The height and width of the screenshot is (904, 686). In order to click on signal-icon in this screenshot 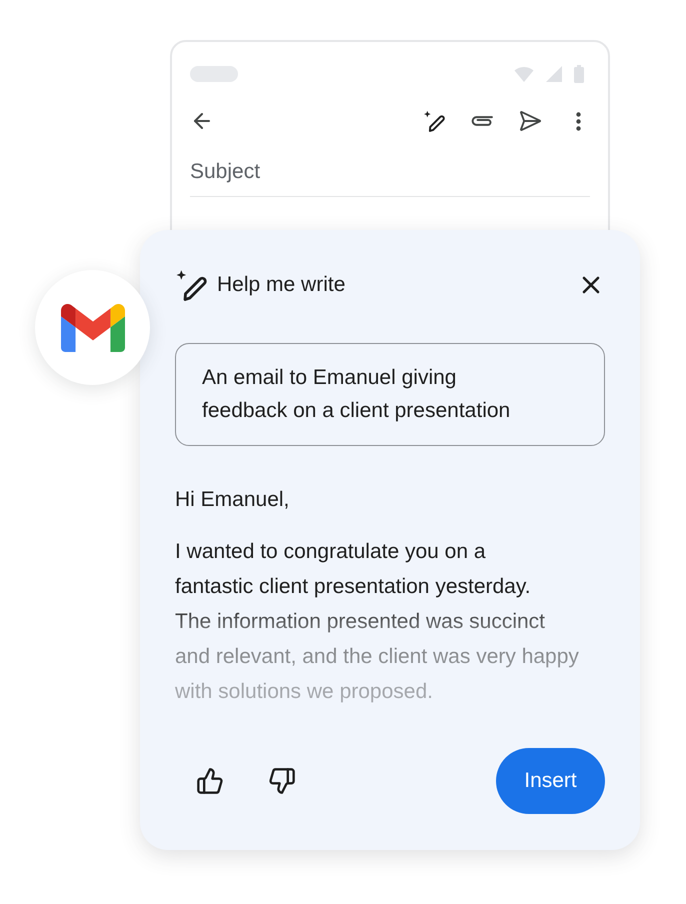, I will do `click(554, 74)`.